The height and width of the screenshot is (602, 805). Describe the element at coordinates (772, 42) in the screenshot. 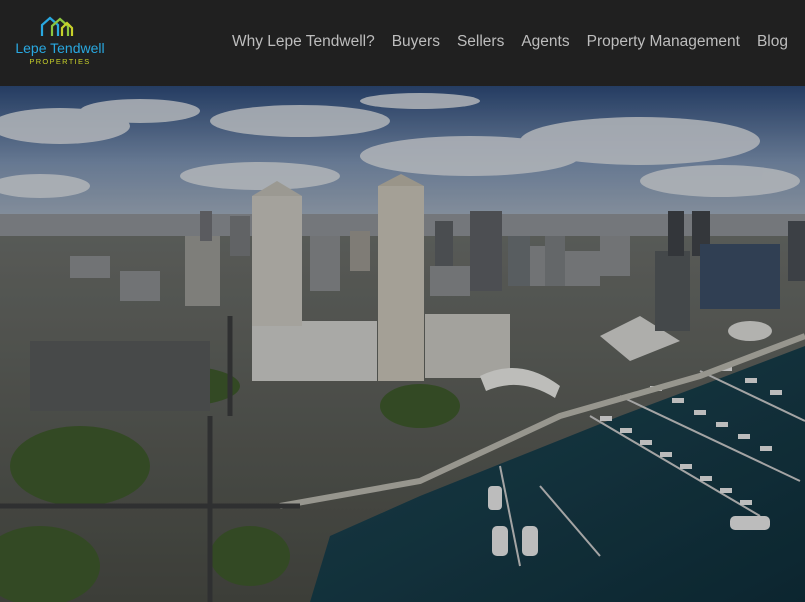

I see `nav-blog: Blog` at that location.